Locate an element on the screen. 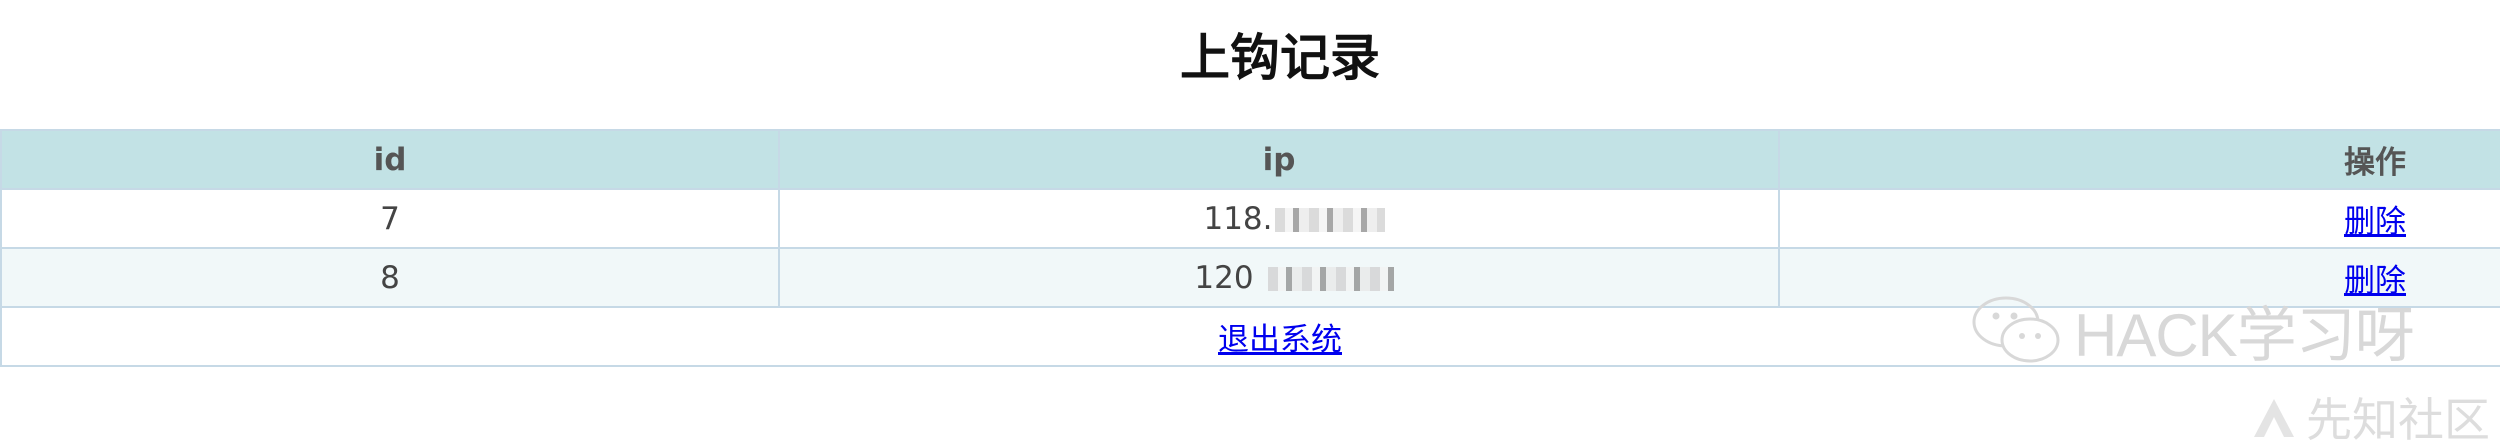  cell-ip: 120 is located at coordinates (1279, 277).